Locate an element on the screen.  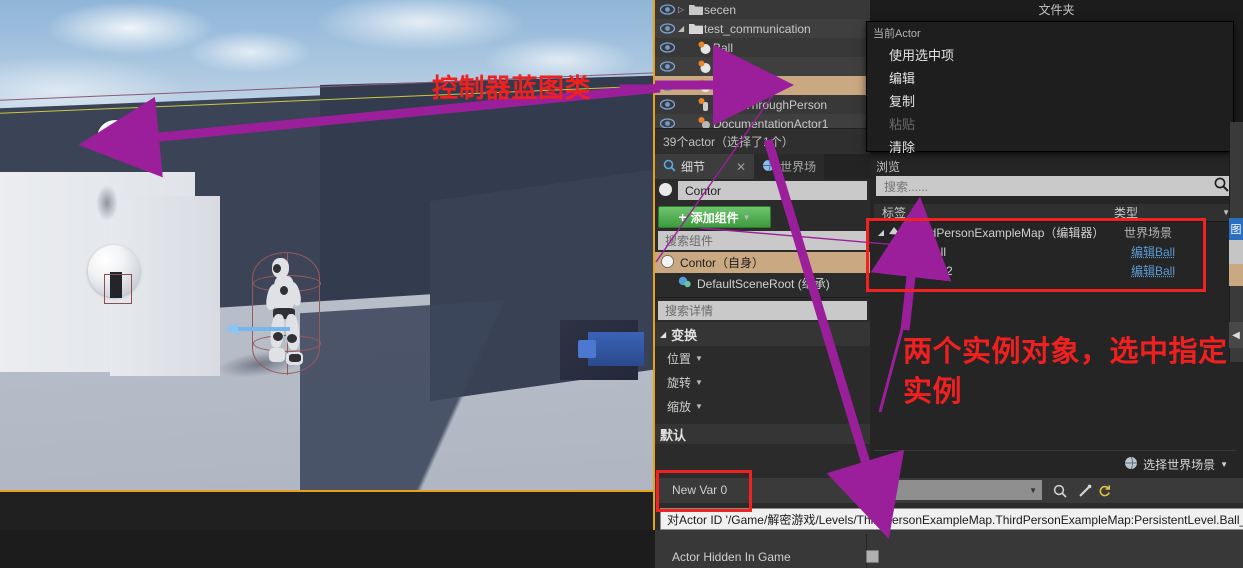
outliner-label: Ball is located at coordinates (723, 47).